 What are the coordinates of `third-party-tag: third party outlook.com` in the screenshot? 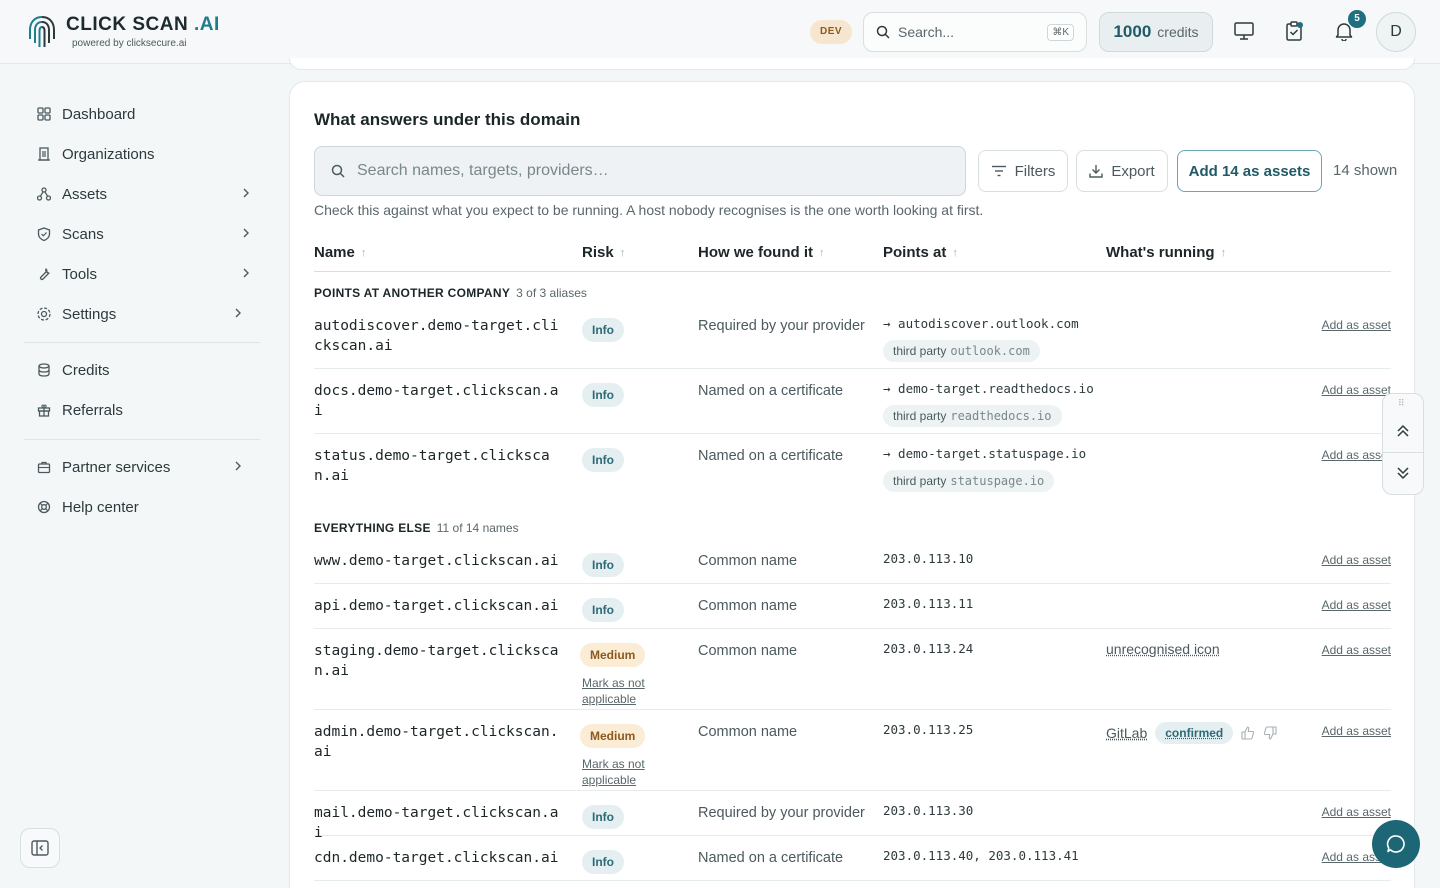 It's located at (961, 351).